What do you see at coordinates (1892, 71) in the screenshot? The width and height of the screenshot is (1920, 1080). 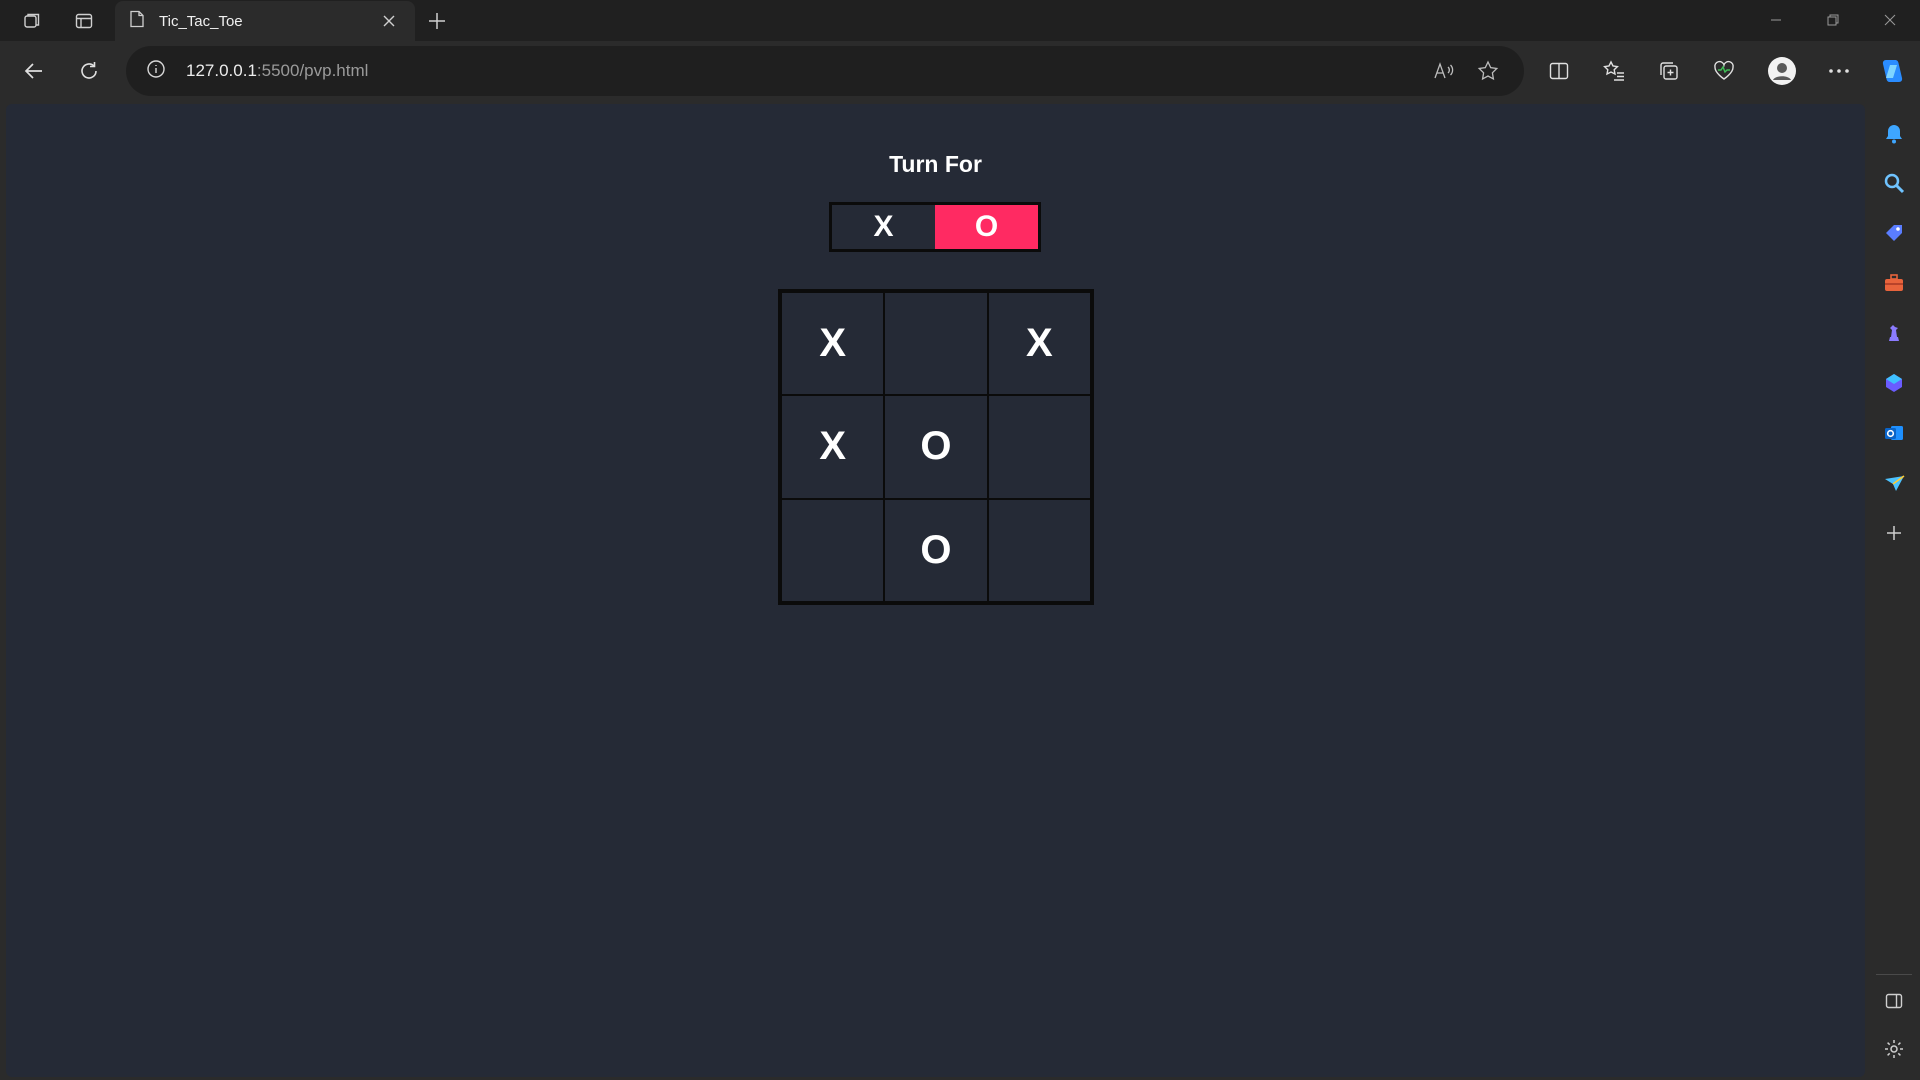 I see `copilot-icon` at bounding box center [1892, 71].